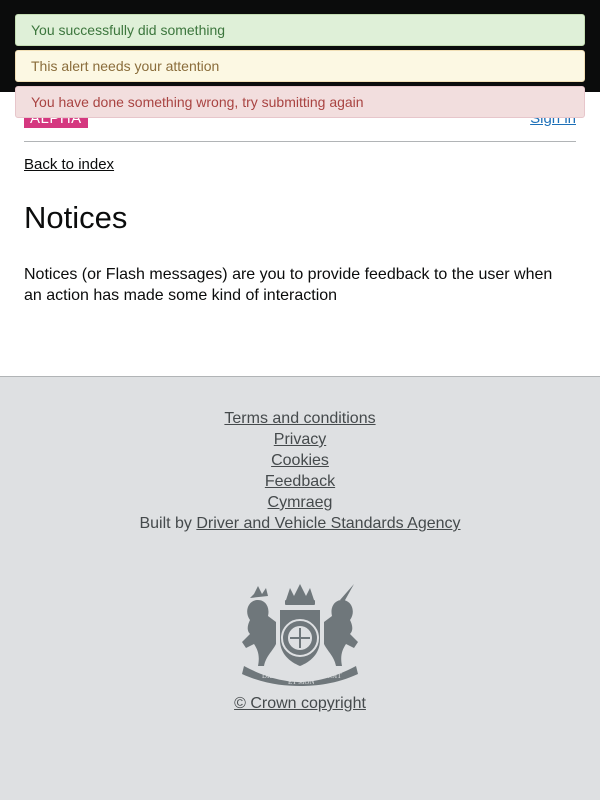  Describe the element at coordinates (76, 217) in the screenshot. I see `page-title: Notices` at that location.